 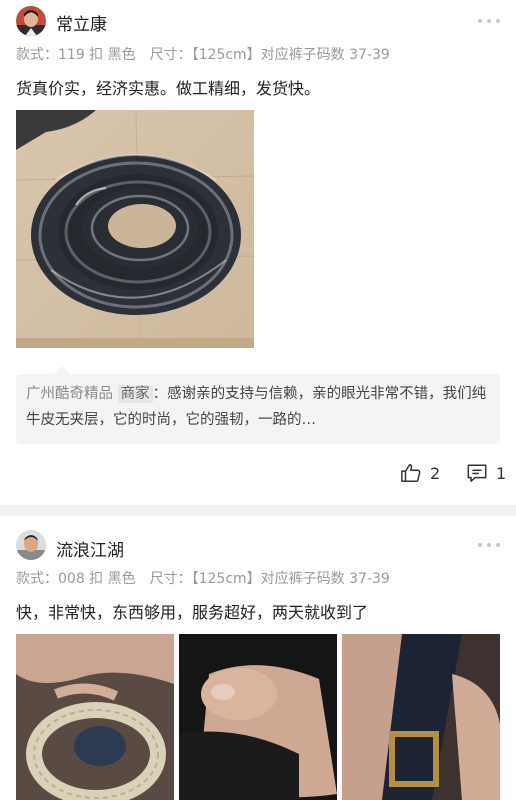 What do you see at coordinates (192, 612) in the screenshot?
I see `review-text: 快，非常快，东西够用，服务超好，两天就收到了` at bounding box center [192, 612].